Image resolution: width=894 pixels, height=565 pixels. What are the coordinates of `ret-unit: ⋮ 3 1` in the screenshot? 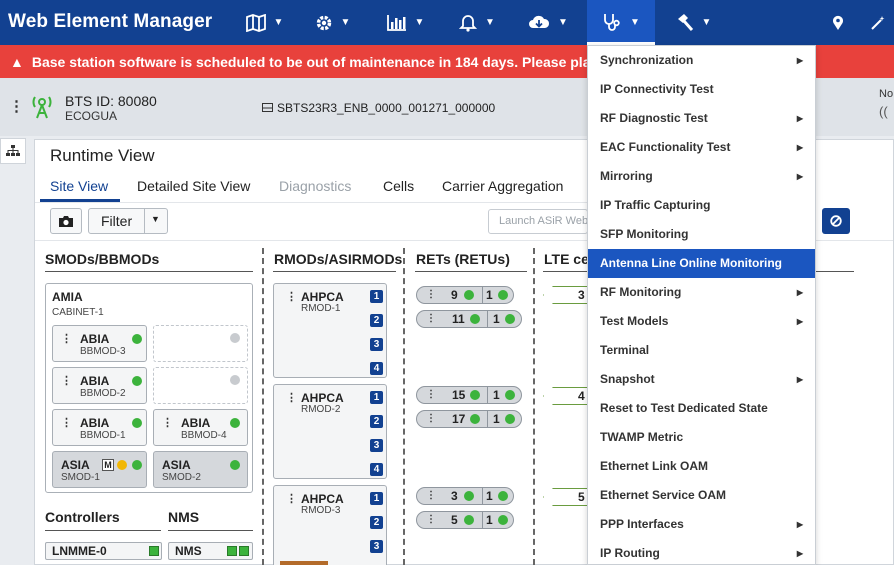 It's located at (465, 496).